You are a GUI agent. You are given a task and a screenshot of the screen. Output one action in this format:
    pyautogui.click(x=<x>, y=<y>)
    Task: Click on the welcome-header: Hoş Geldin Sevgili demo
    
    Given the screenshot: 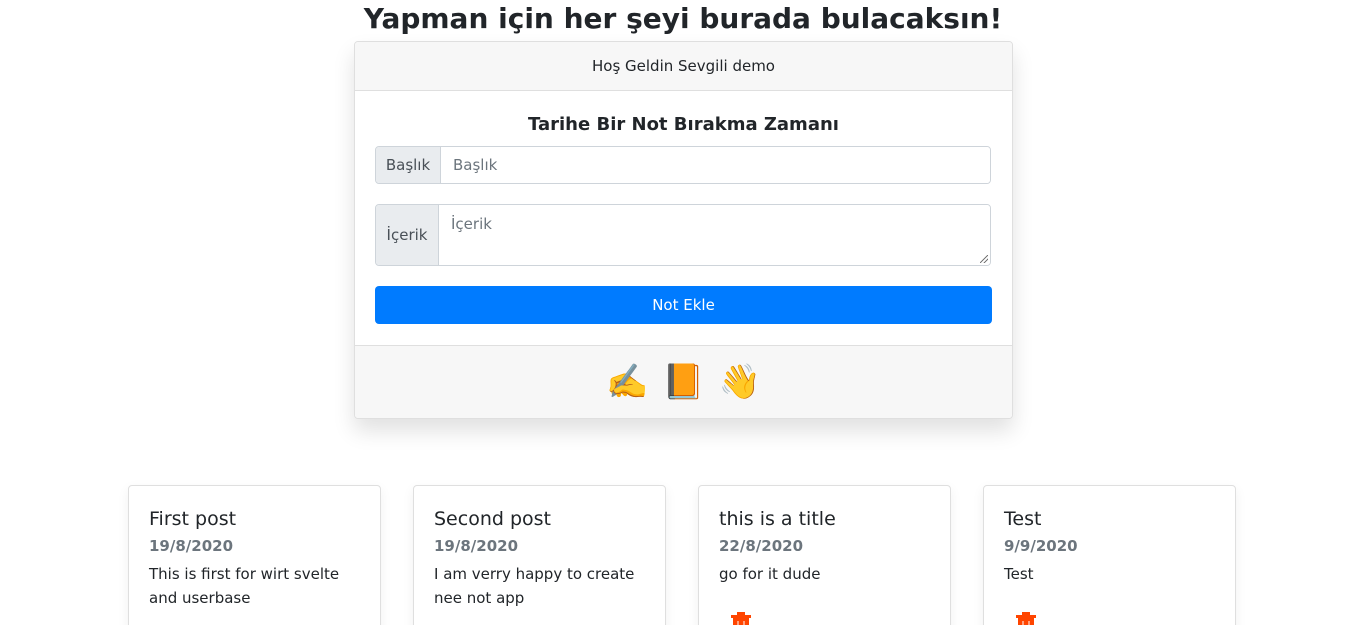 What is the action you would take?
    pyautogui.click(x=683, y=66)
    